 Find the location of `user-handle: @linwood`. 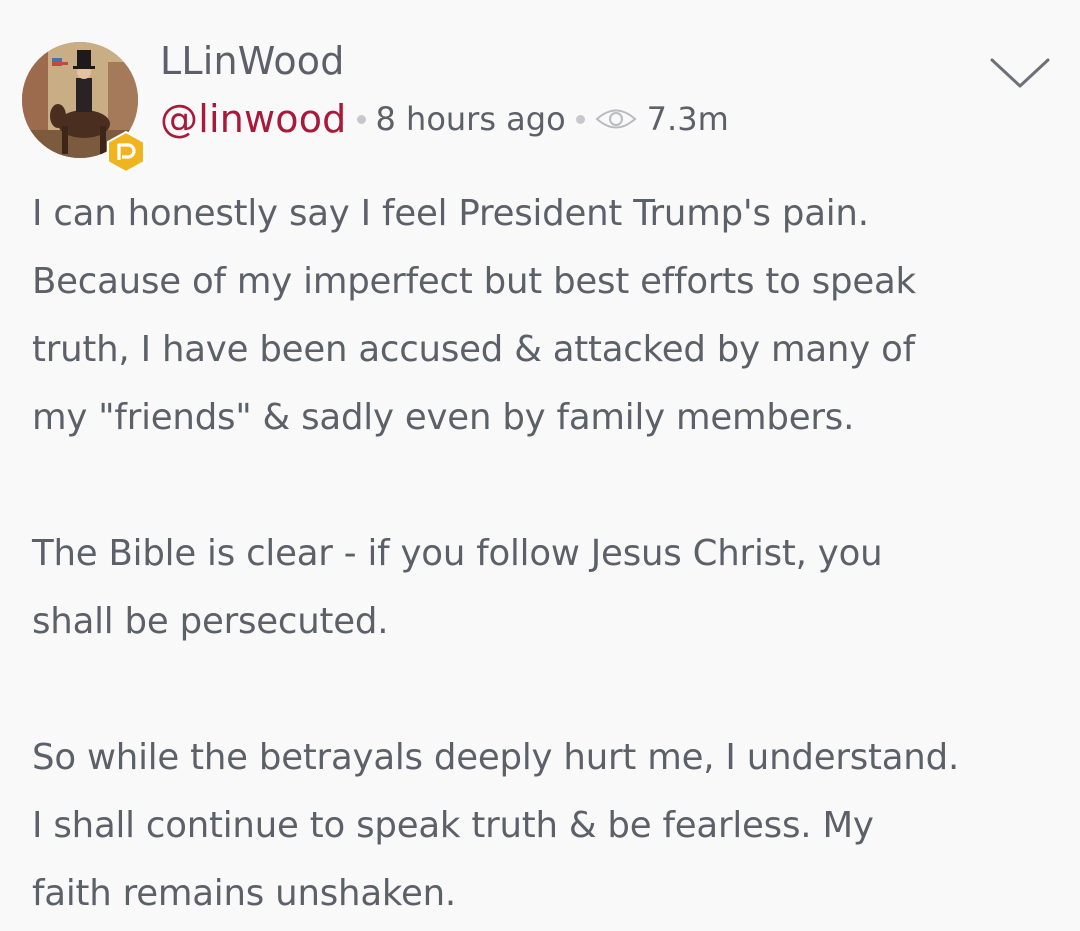

user-handle: @linwood is located at coordinates (253, 119).